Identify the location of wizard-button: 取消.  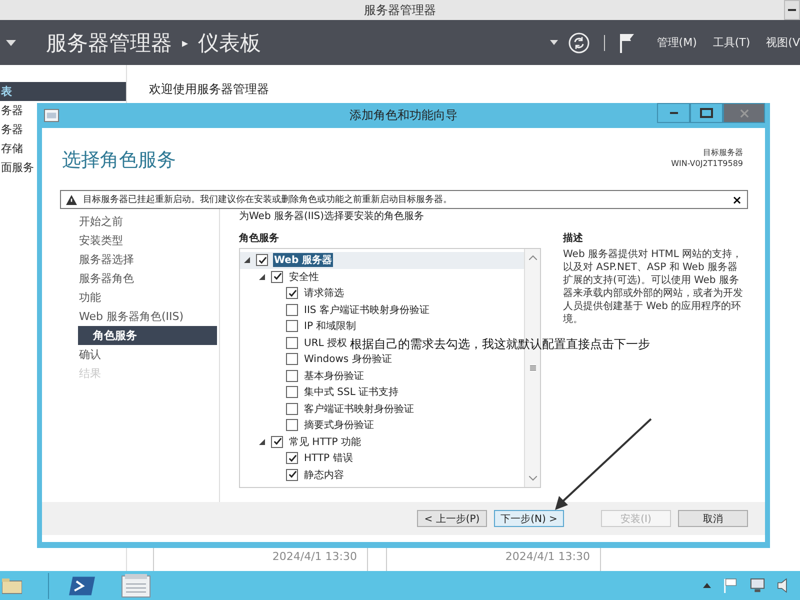
(713, 518).